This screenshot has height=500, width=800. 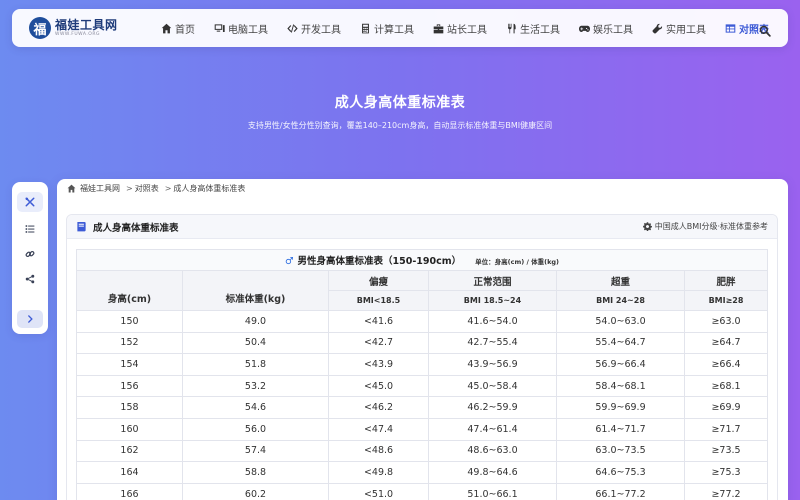 I want to click on cell-height: 156, so click(x=129, y=386).